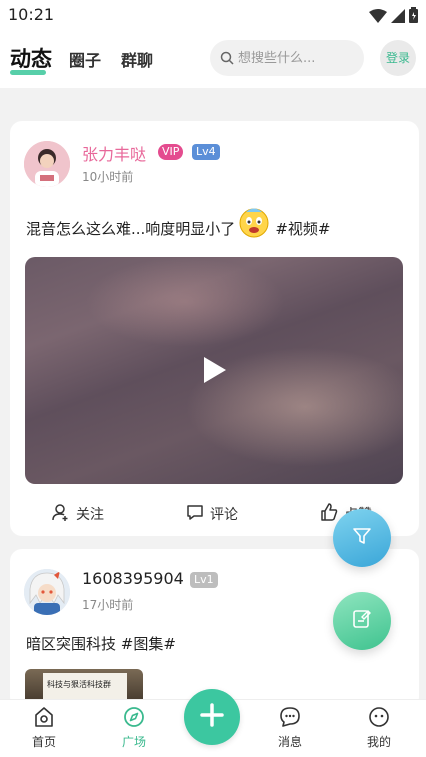 Image resolution: width=426 pixels, height=757 pixels. I want to click on tab-dongtai-label: 动态, so click(31, 59).